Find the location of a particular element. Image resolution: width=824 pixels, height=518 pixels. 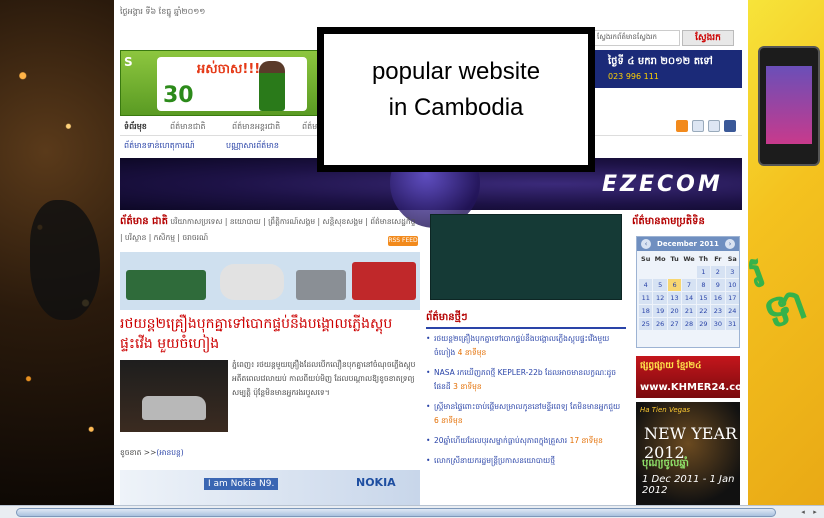

promo-banner-left: S អស់ចាស!!! 30 is located at coordinates (220, 83).